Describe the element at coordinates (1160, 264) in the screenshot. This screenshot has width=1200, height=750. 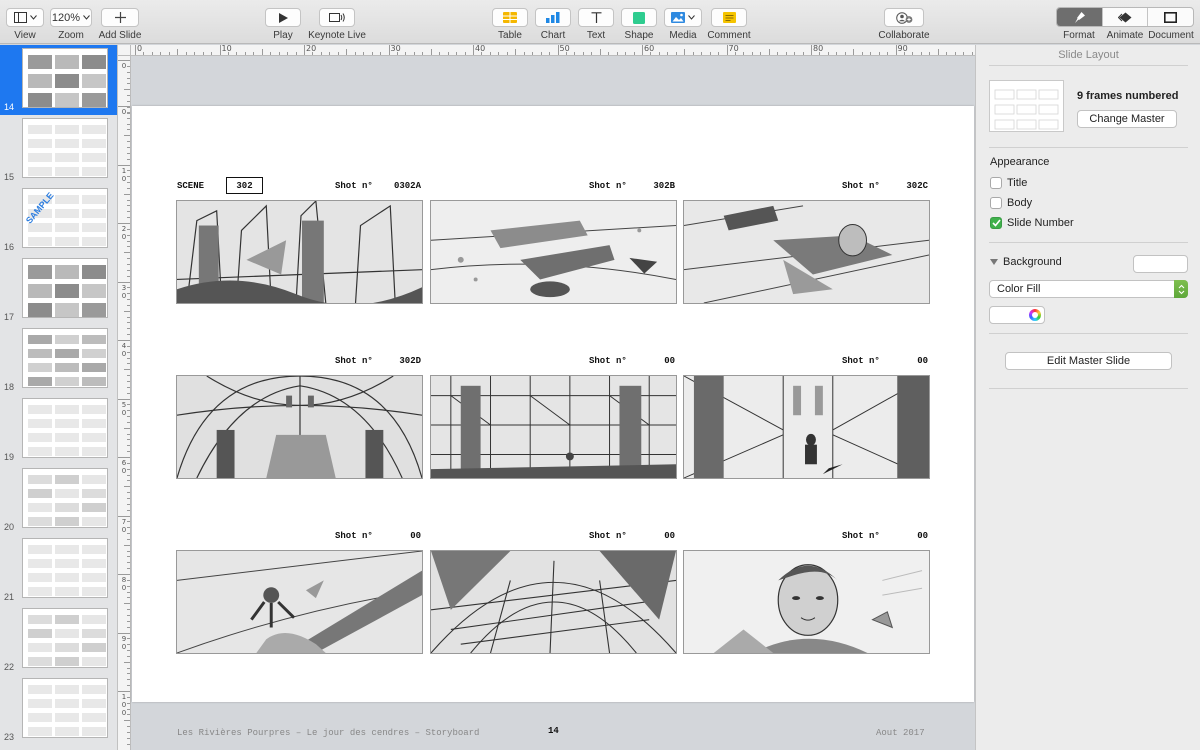
I see `background-color-well` at that location.